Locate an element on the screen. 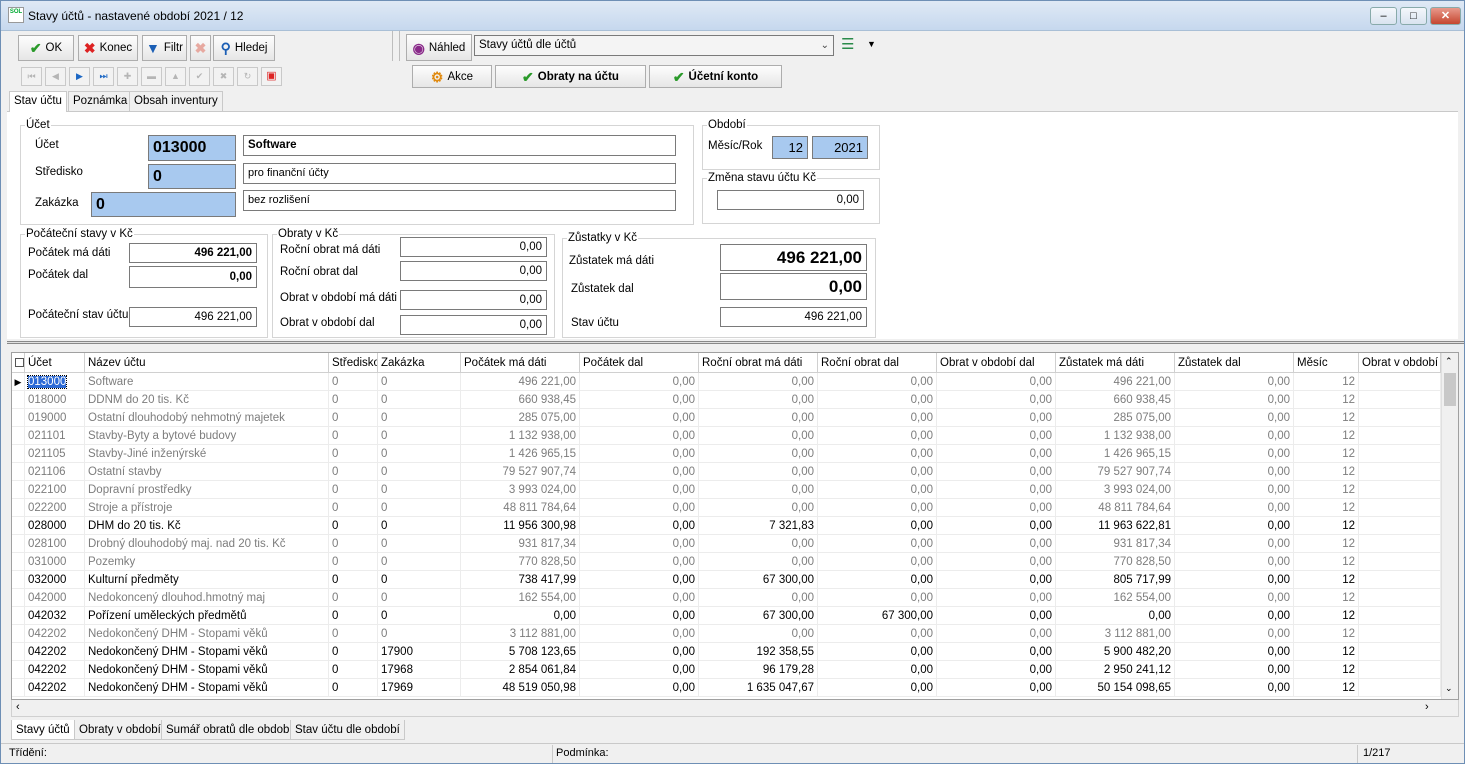 The width and height of the screenshot is (1465, 764). cell-pmd: 770 828,50 is located at coordinates (520, 562).